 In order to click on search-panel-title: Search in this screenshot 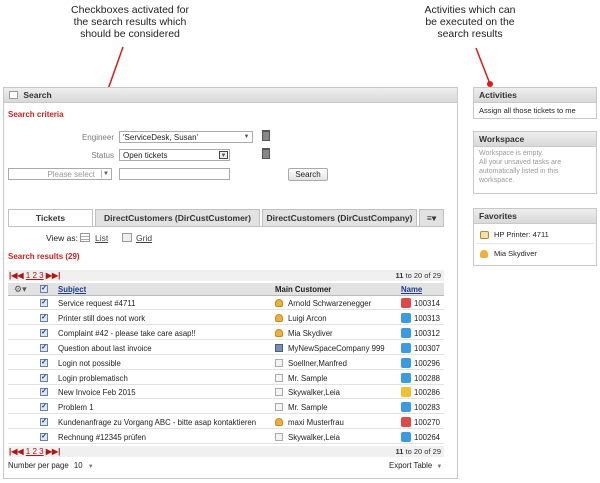, I will do `click(37, 95)`.